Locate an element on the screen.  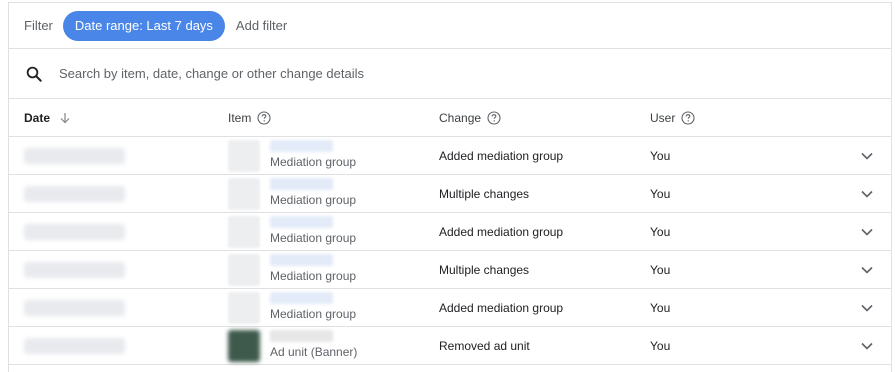
table-header: Date Item Change User is located at coordinates (450, 118).